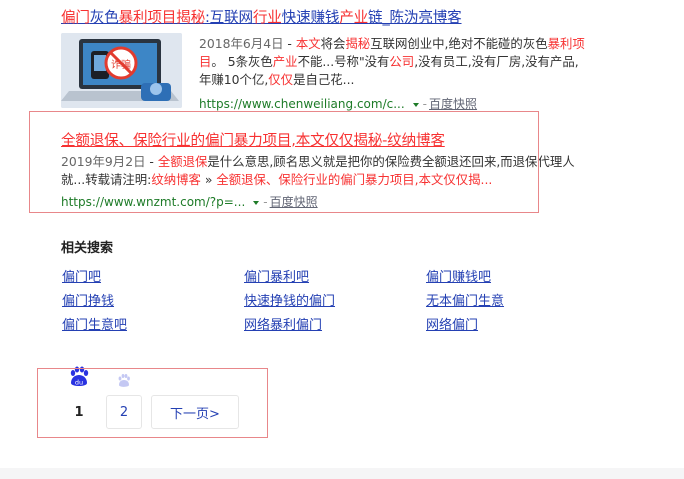 This screenshot has height=479, width=684. I want to click on text-segment: 。 5条灰色, so click(242, 61).